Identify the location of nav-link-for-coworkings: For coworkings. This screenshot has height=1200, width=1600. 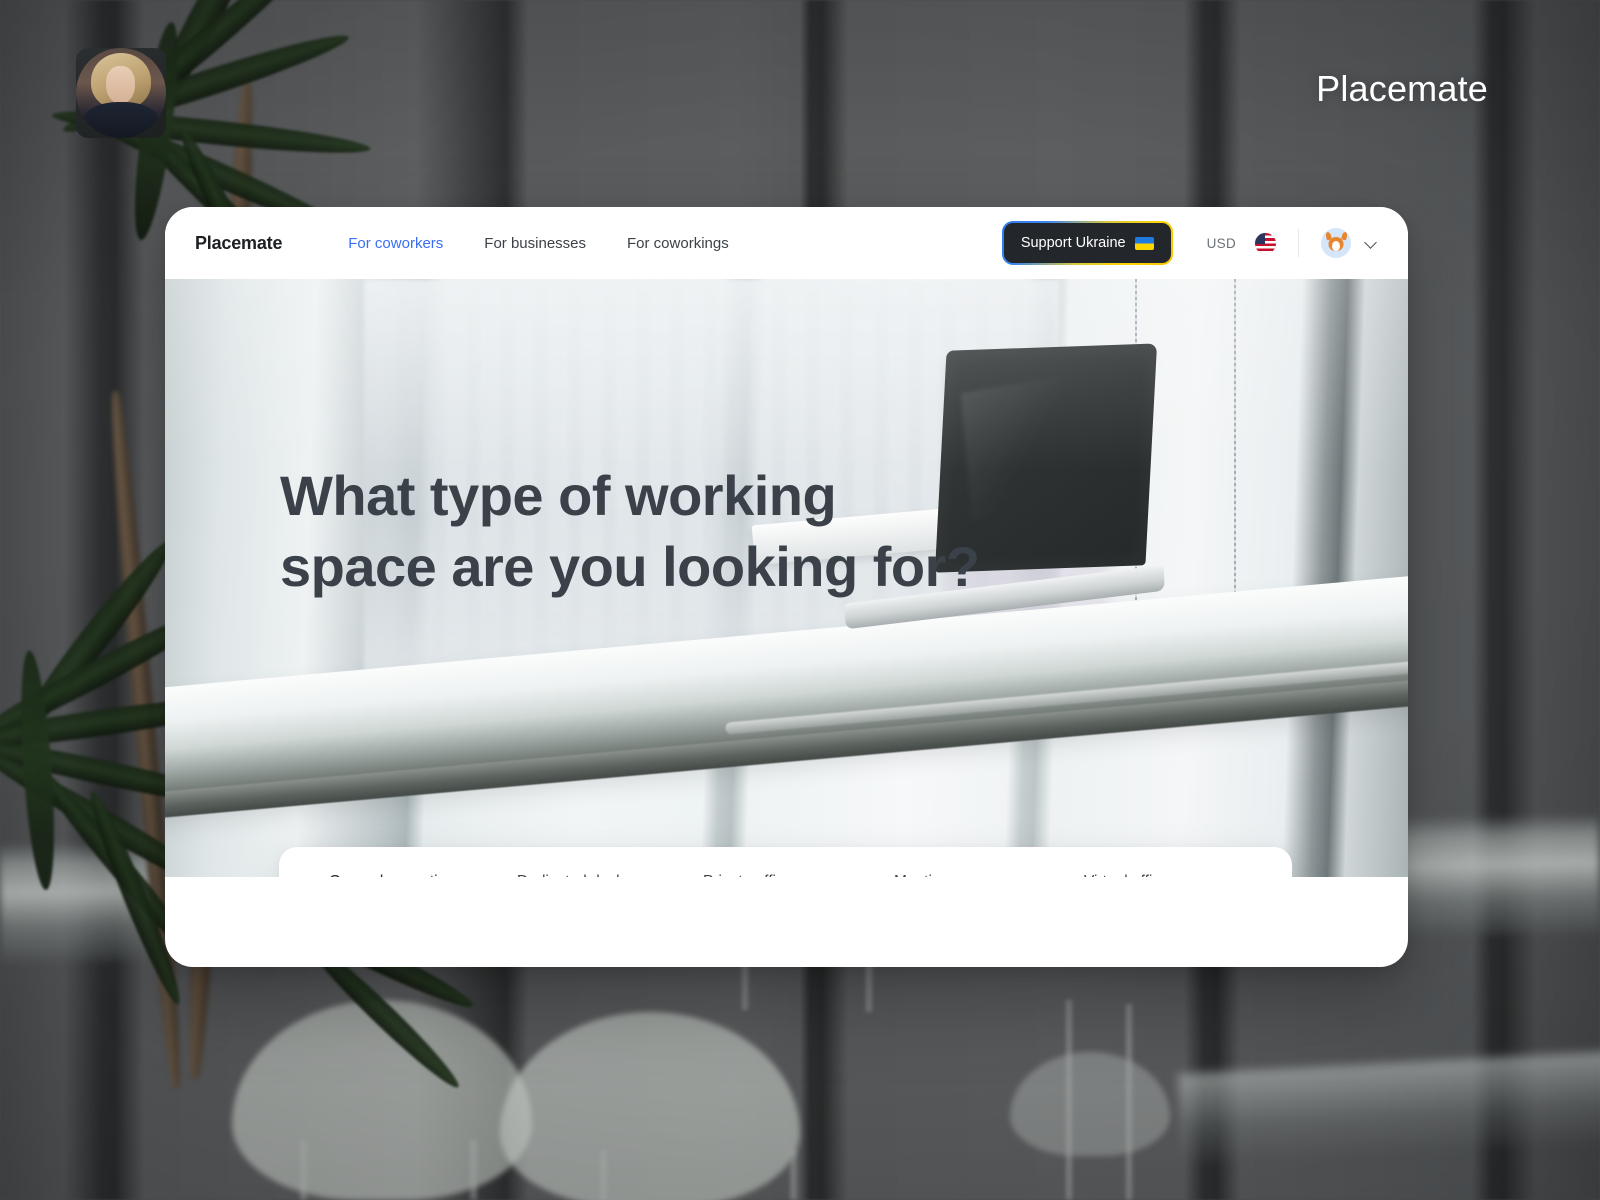
(678, 243).